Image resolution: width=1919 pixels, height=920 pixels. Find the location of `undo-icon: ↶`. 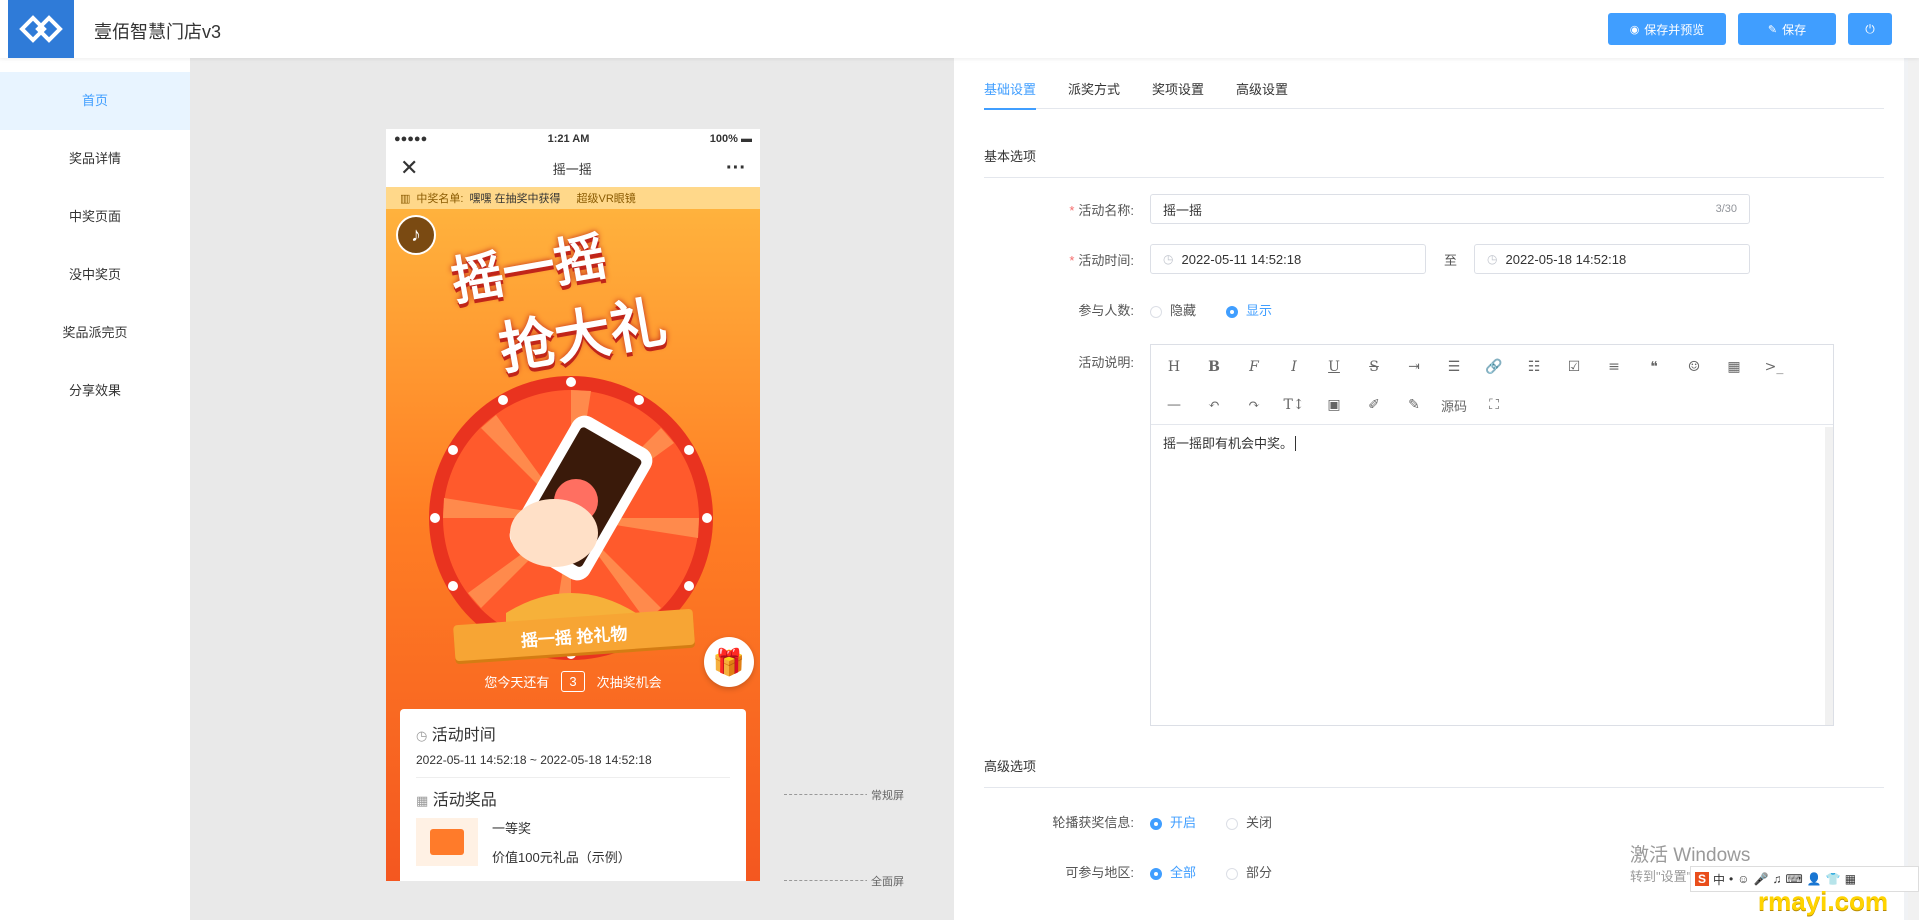

undo-icon: ↶ is located at coordinates (1214, 405).